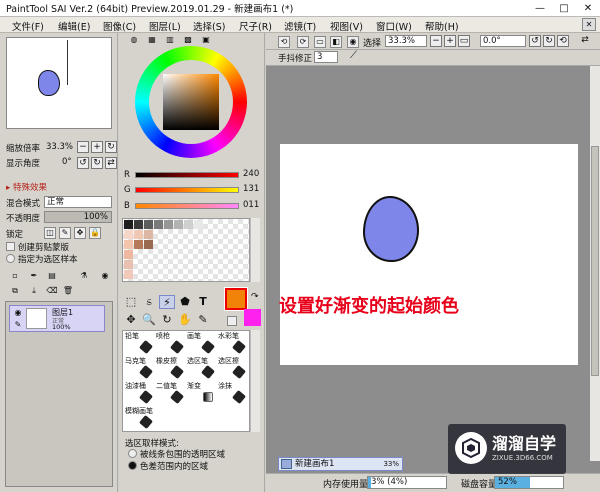 The height and width of the screenshot is (492, 600). Describe the element at coordinates (18, 314) in the screenshot. I see `eye-icon: ◉` at that location.